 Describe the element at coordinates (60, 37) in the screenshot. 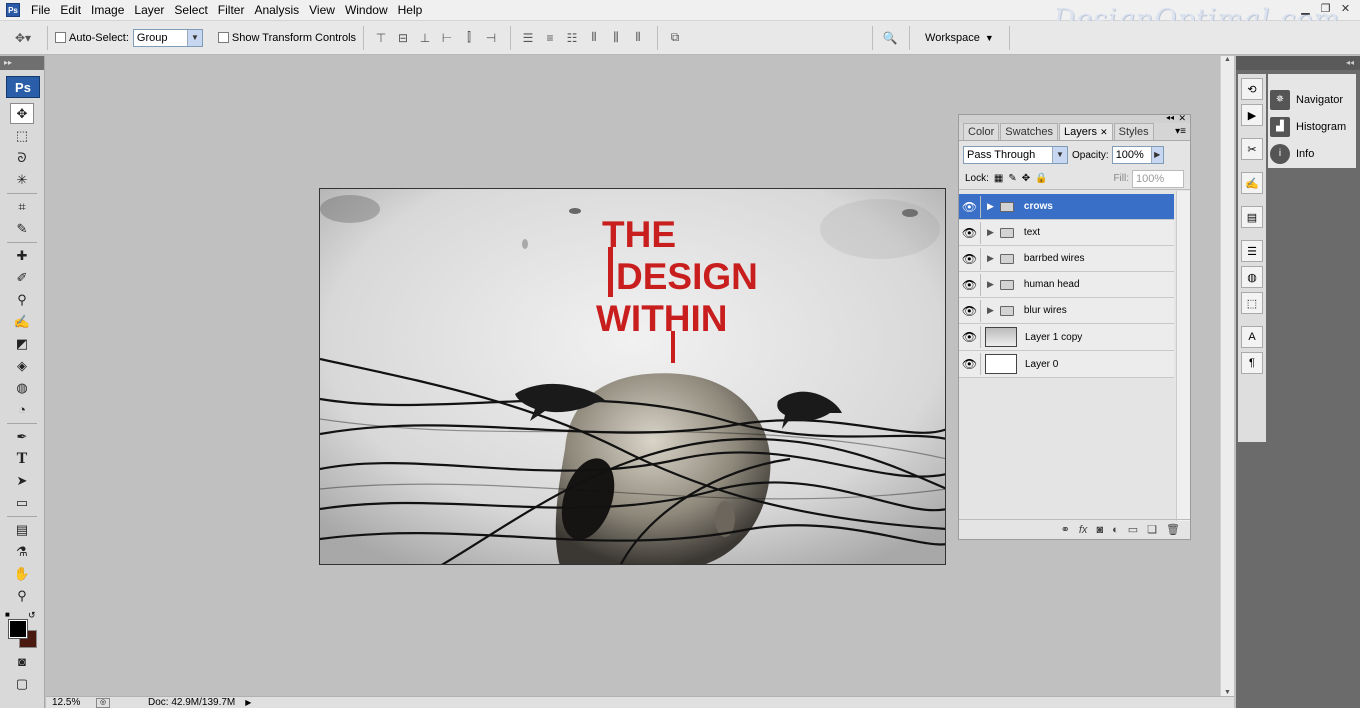

I see `auto-select-checkbox` at that location.